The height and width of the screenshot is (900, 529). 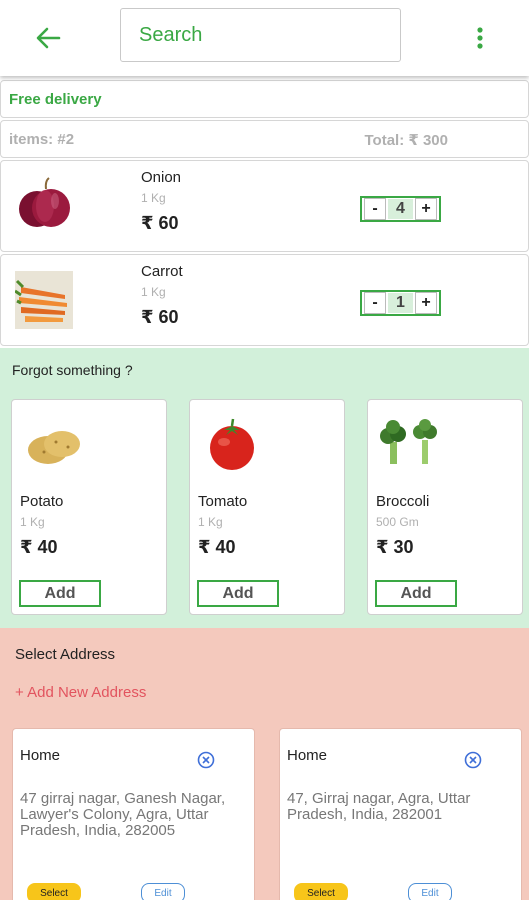 What do you see at coordinates (264, 300) in the screenshot?
I see `cart-item-carrot: Carrot 1 Kg ₹ 60 - 1 +` at bounding box center [264, 300].